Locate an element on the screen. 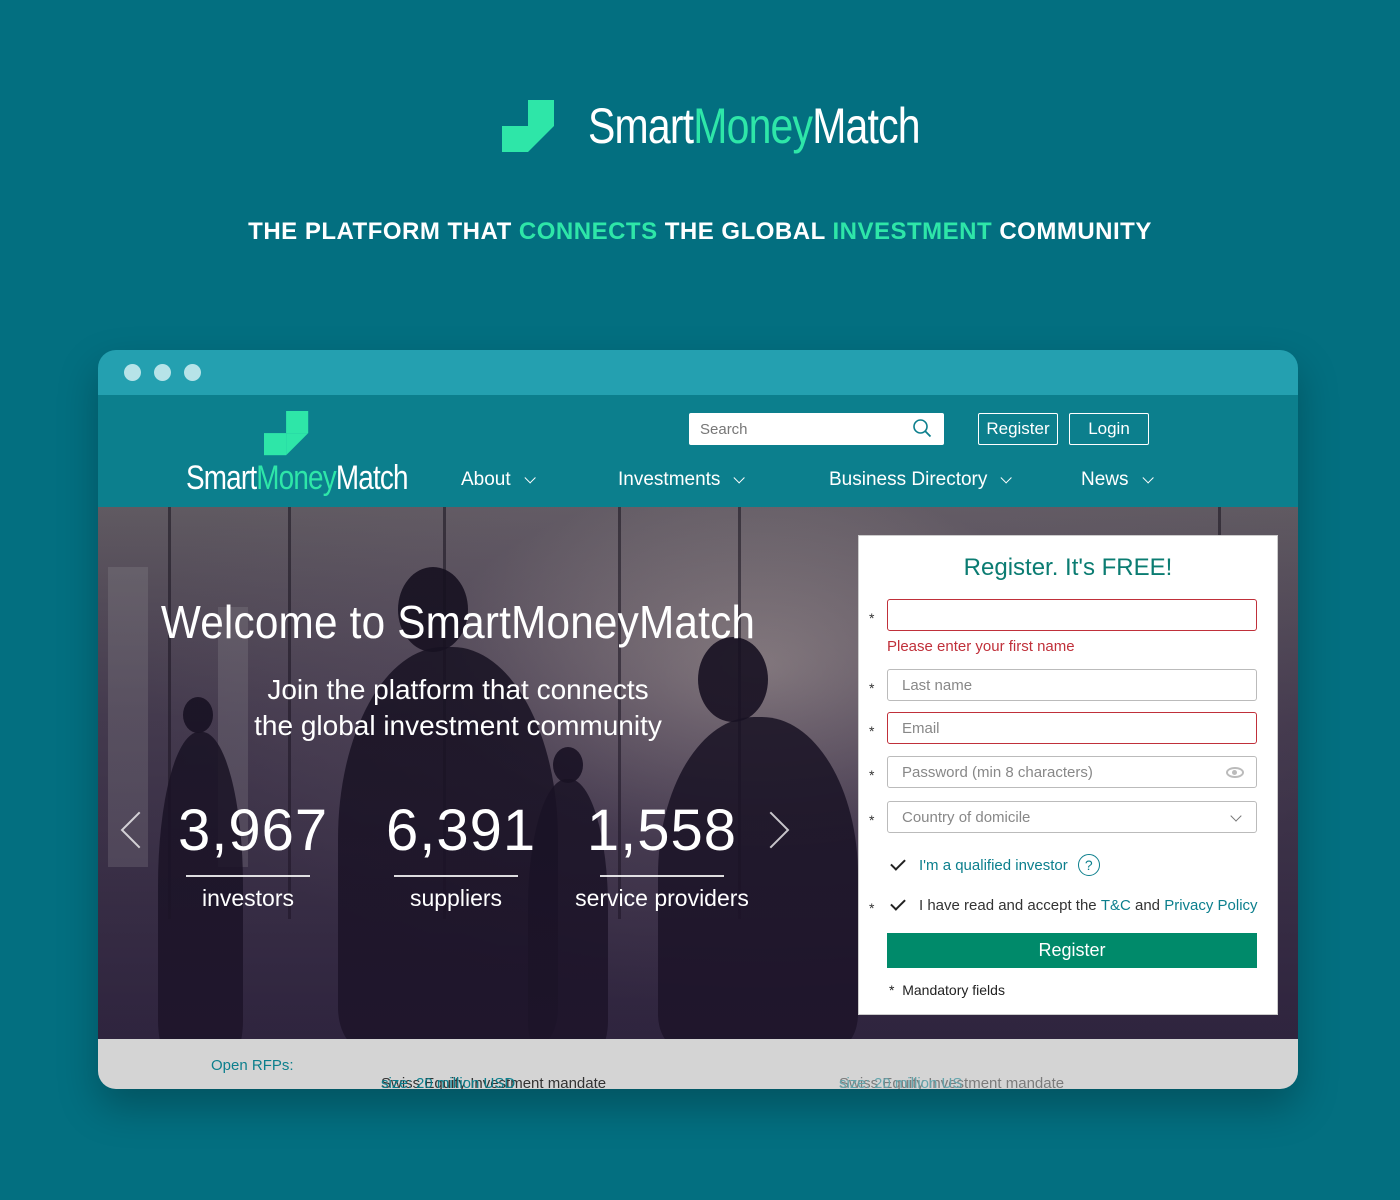 The height and width of the screenshot is (1200, 1400). mandatory-note-text: Mandatory fields is located at coordinates (953, 990).